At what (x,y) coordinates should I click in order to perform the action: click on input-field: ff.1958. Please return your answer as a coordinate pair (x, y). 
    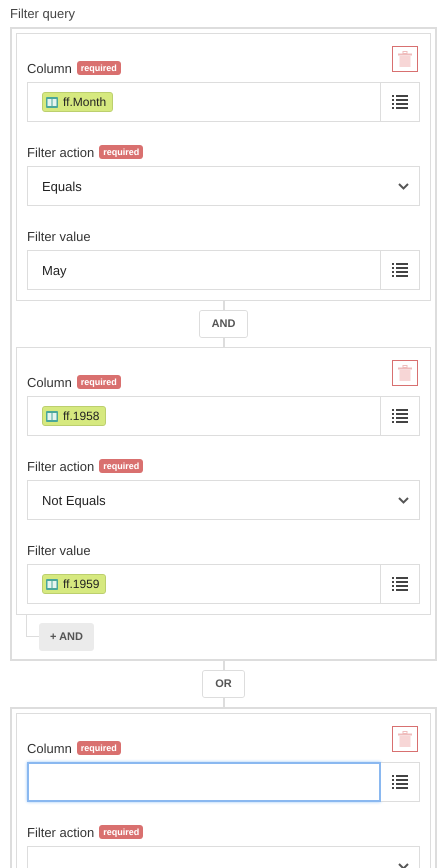
    Looking at the image, I should click on (204, 416).